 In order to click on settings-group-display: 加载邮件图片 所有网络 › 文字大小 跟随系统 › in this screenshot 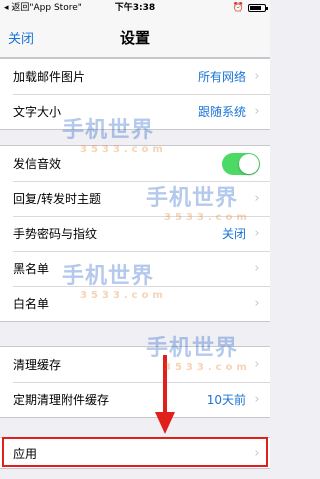, I will do `click(135, 94)`.